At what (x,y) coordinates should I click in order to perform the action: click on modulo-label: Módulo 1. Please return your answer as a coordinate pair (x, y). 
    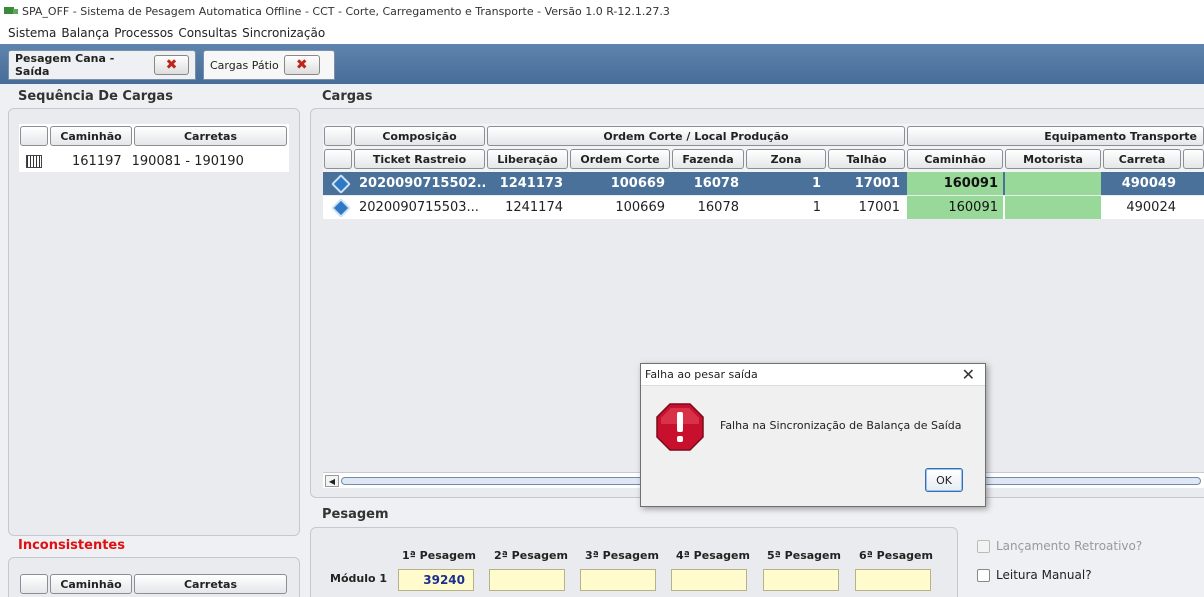
    Looking at the image, I should click on (359, 578).